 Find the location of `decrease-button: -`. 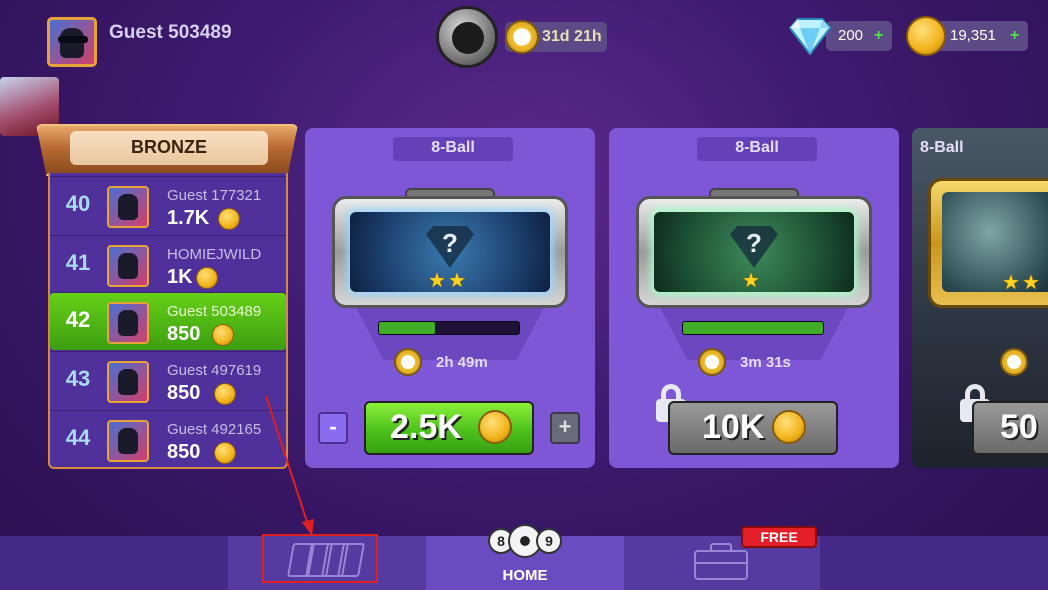

decrease-button: - is located at coordinates (333, 428).